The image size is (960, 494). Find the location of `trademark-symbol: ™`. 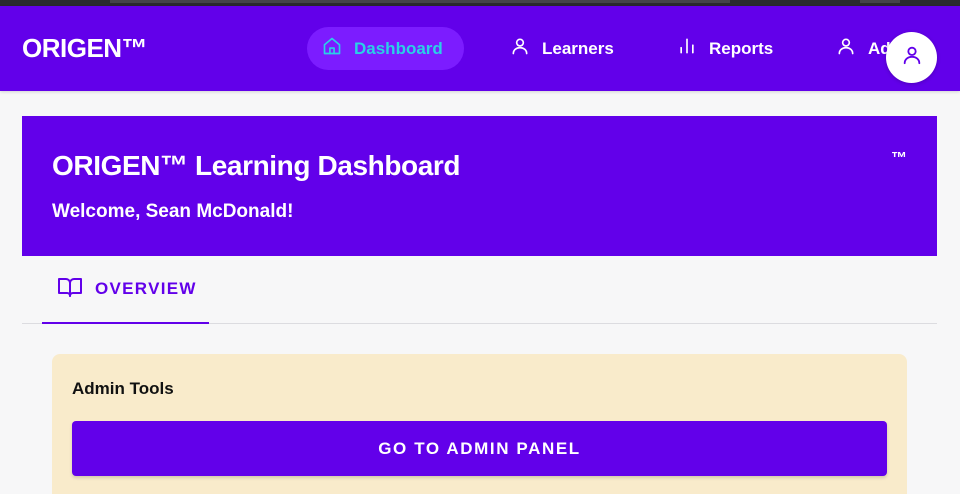

trademark-symbol: ™ is located at coordinates (899, 158).